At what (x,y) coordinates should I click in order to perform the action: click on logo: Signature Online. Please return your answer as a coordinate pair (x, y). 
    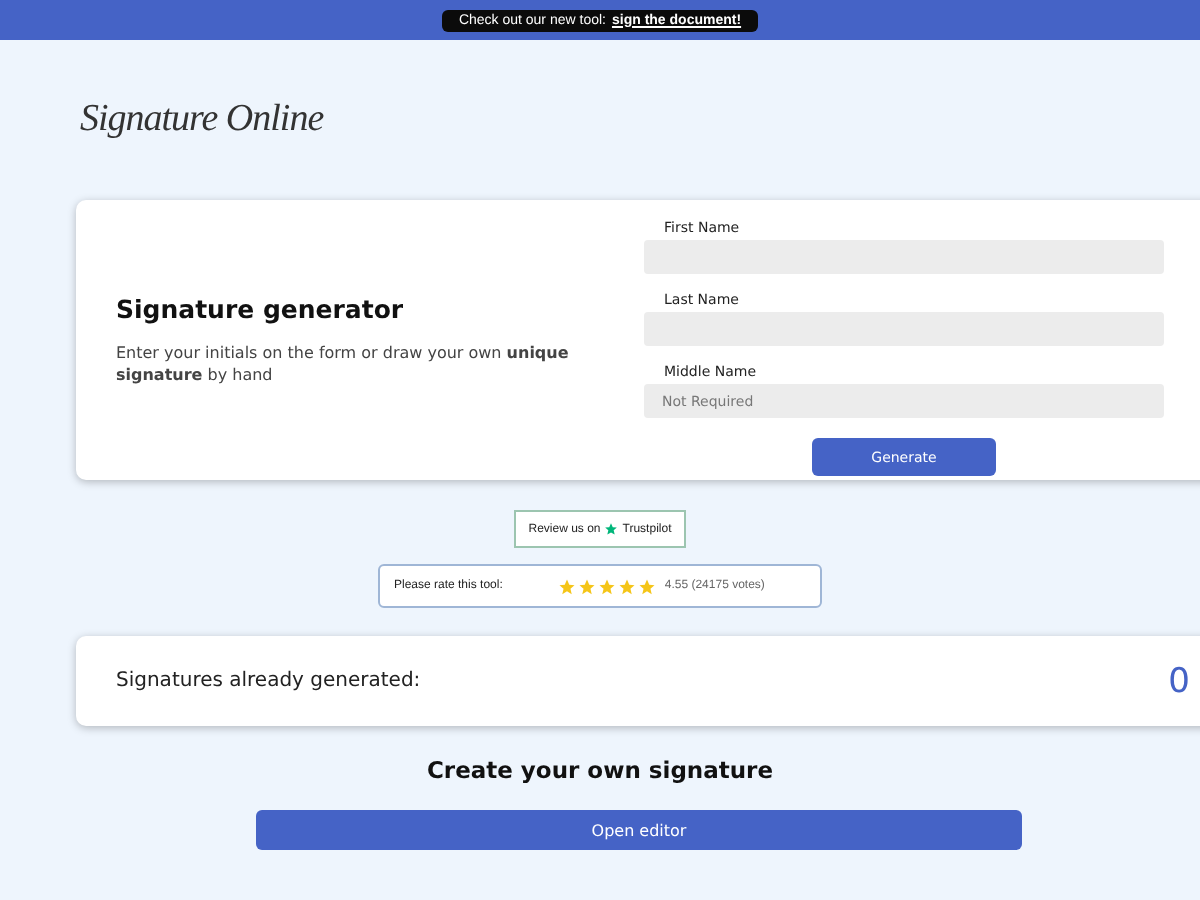
    Looking at the image, I should click on (640, 120).